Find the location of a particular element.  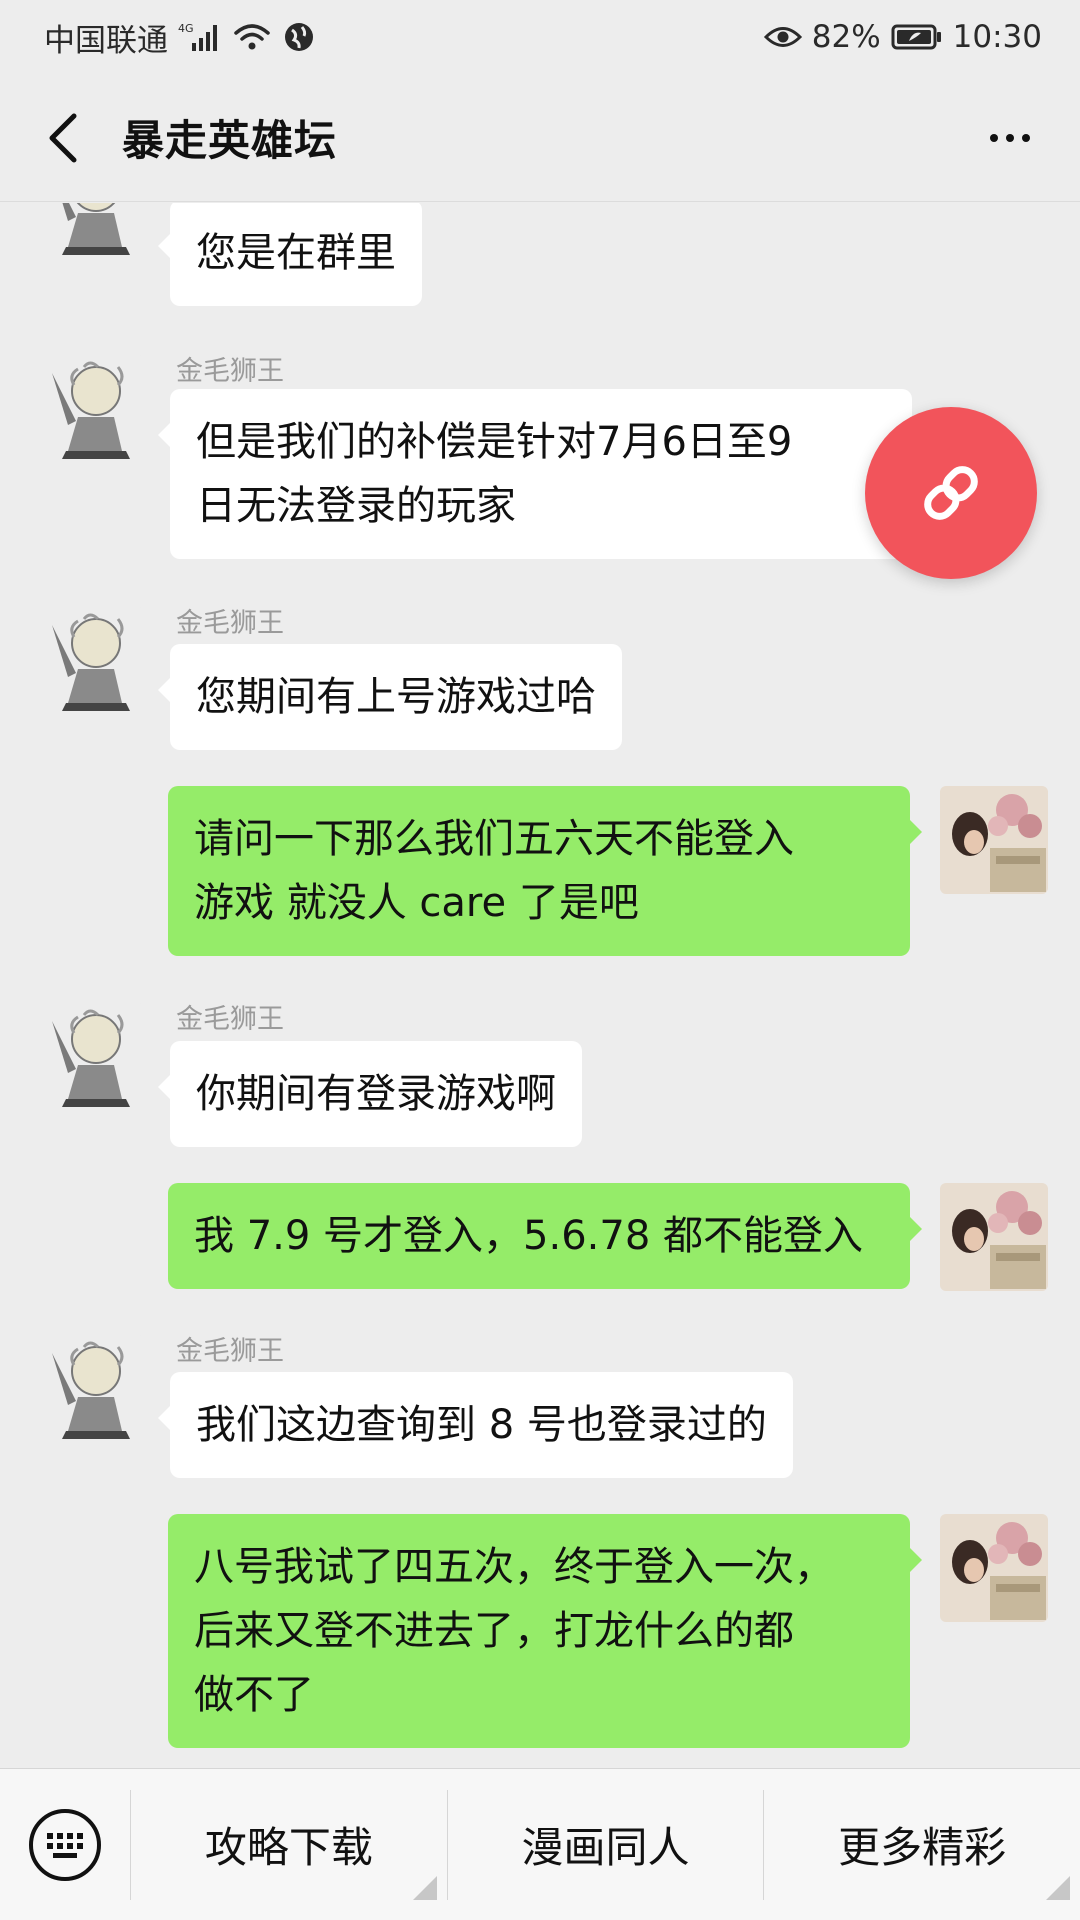

vpn-globe-icon is located at coordinates (299, 37).